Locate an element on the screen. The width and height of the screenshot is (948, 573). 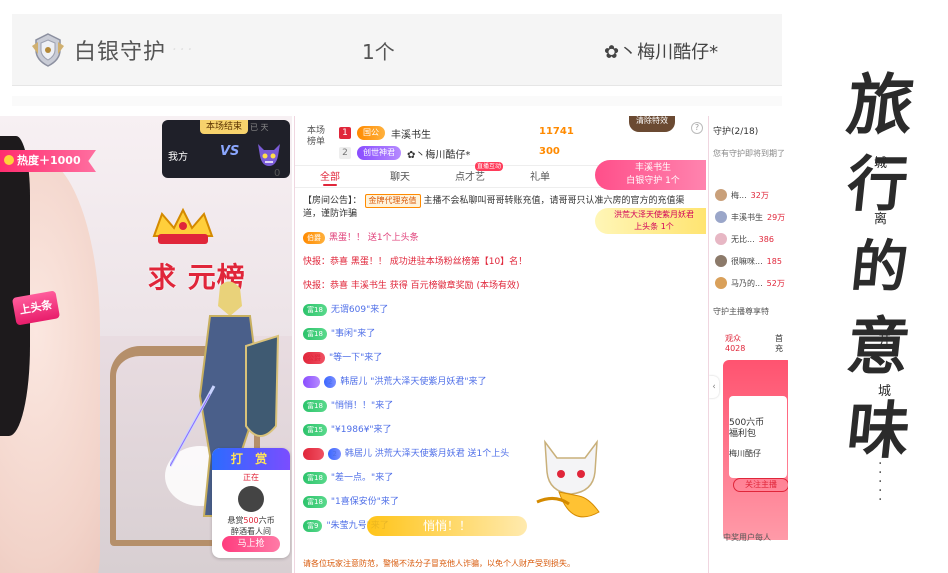
list-item: 富18 "悄悄！！"来了 is located at coordinates (501, 406).